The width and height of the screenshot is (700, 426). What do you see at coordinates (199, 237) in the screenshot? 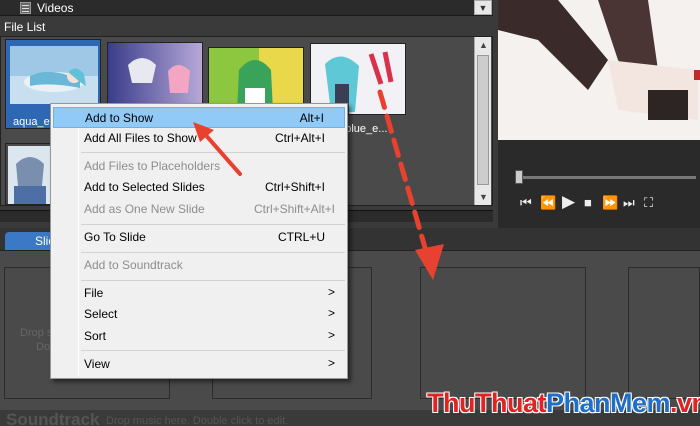
I see `menu-item-go-to-slide: Go To Slide CTRL+U` at bounding box center [199, 237].